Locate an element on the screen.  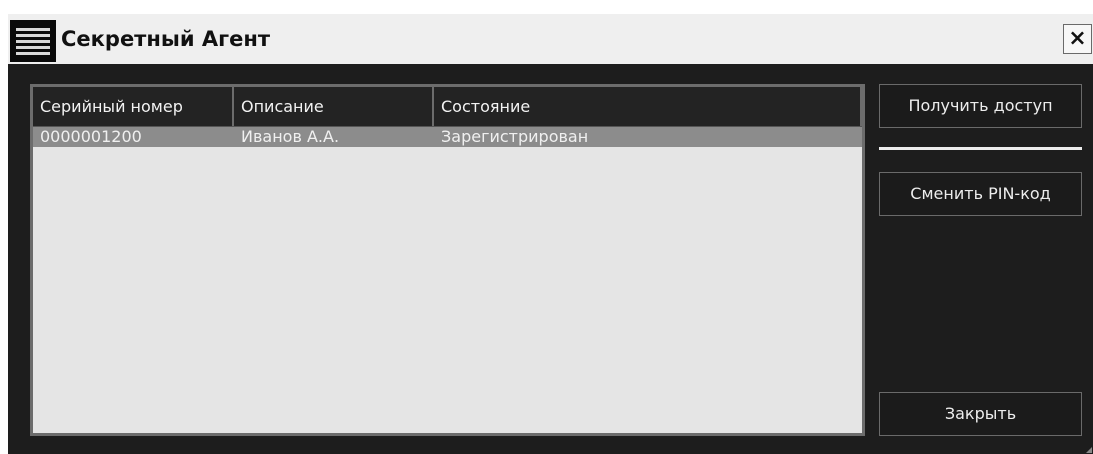
cell-status: Зарегистрирован is located at coordinates (515, 136).